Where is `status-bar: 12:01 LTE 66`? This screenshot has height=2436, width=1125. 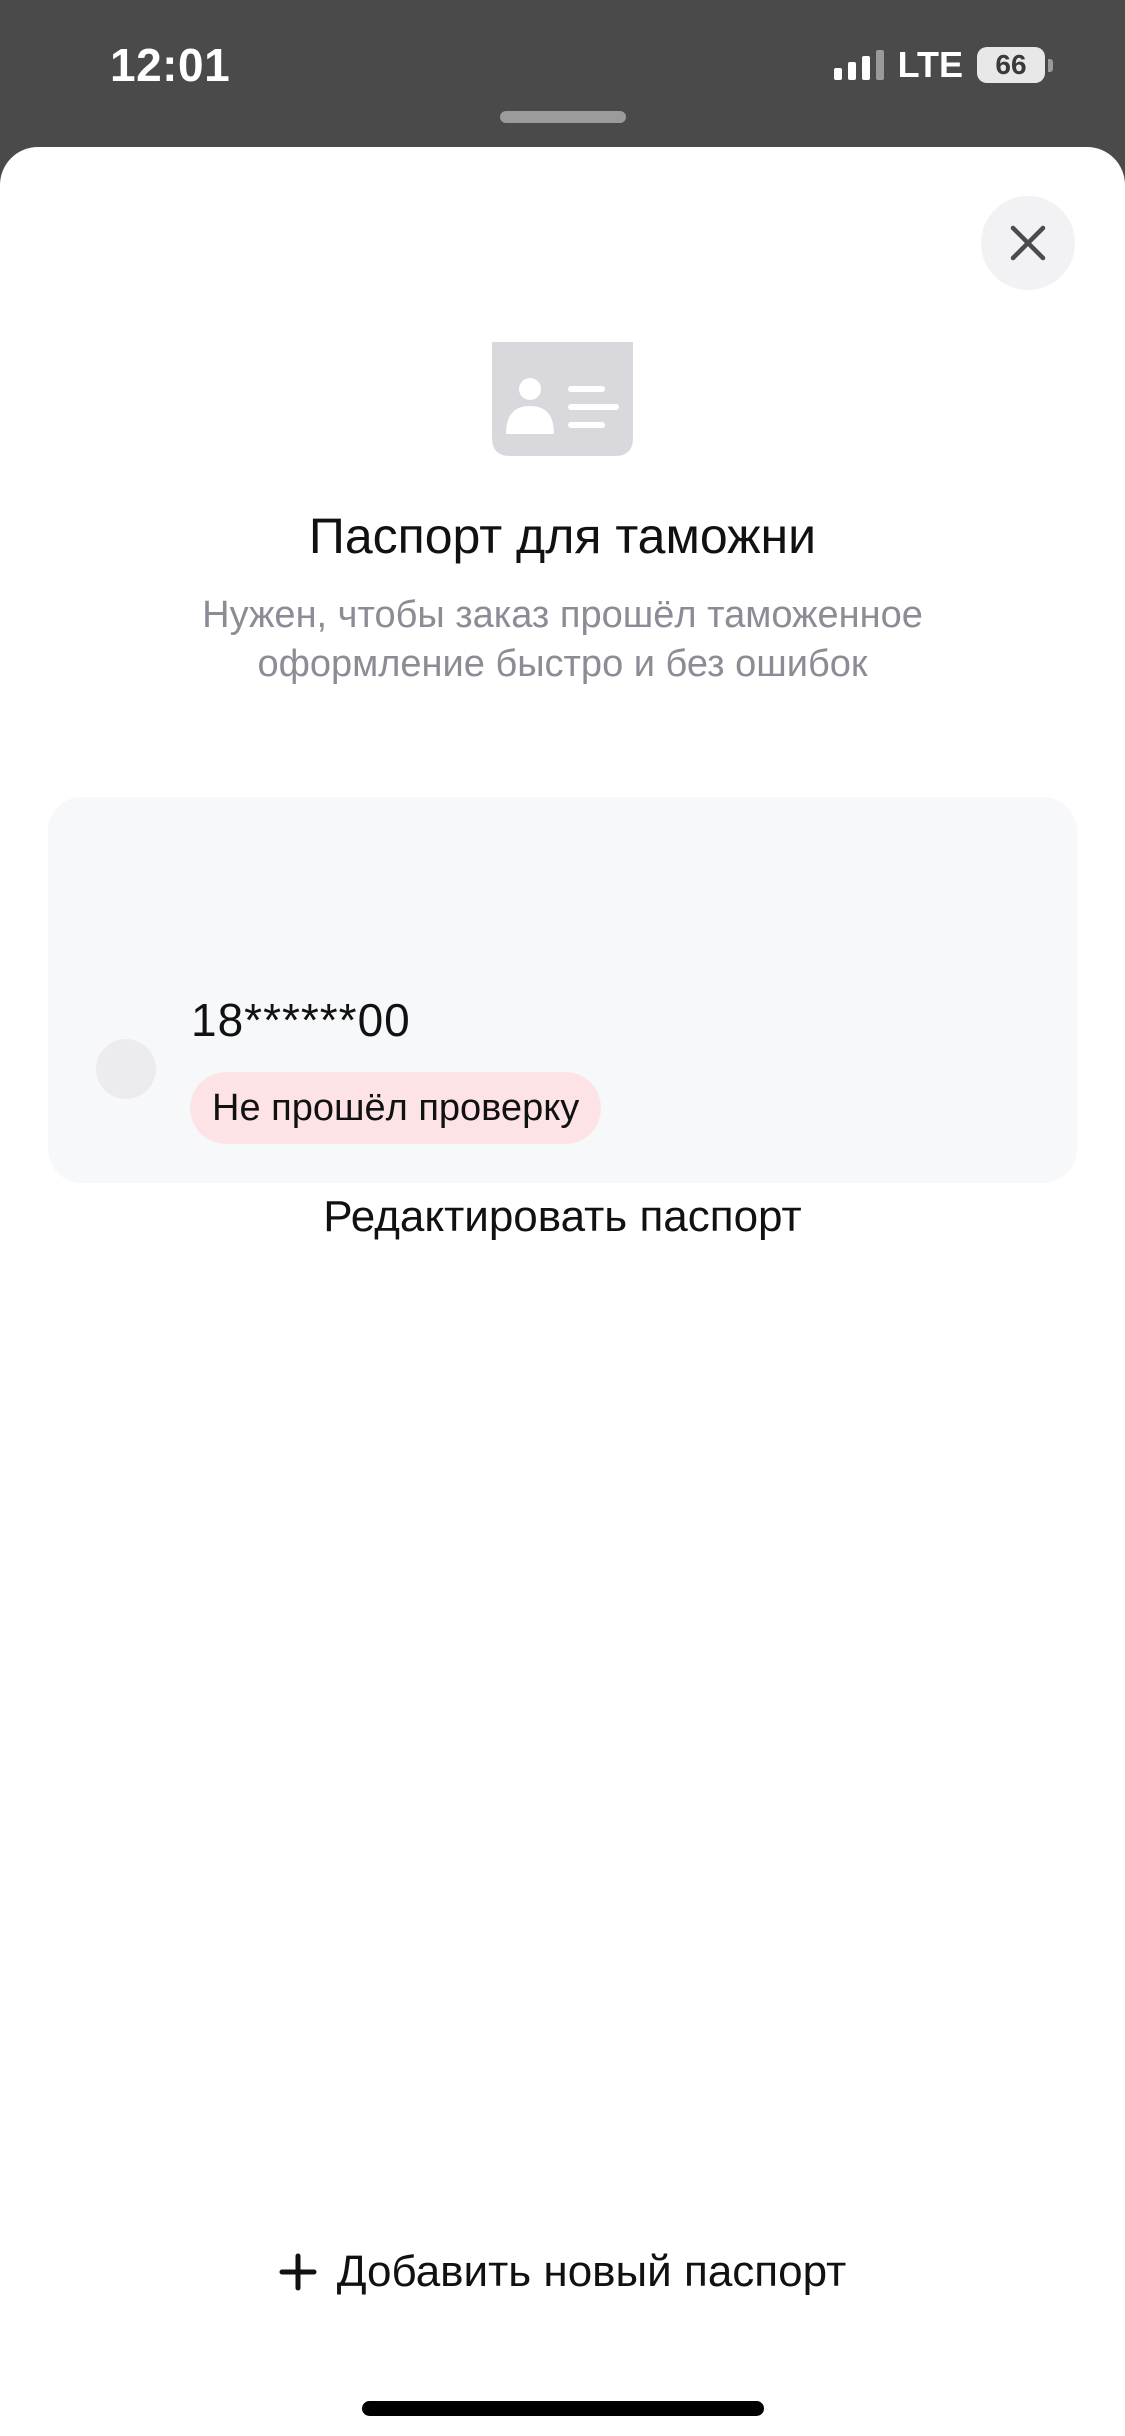
status-bar: 12:01 LTE 66 is located at coordinates (562, 75).